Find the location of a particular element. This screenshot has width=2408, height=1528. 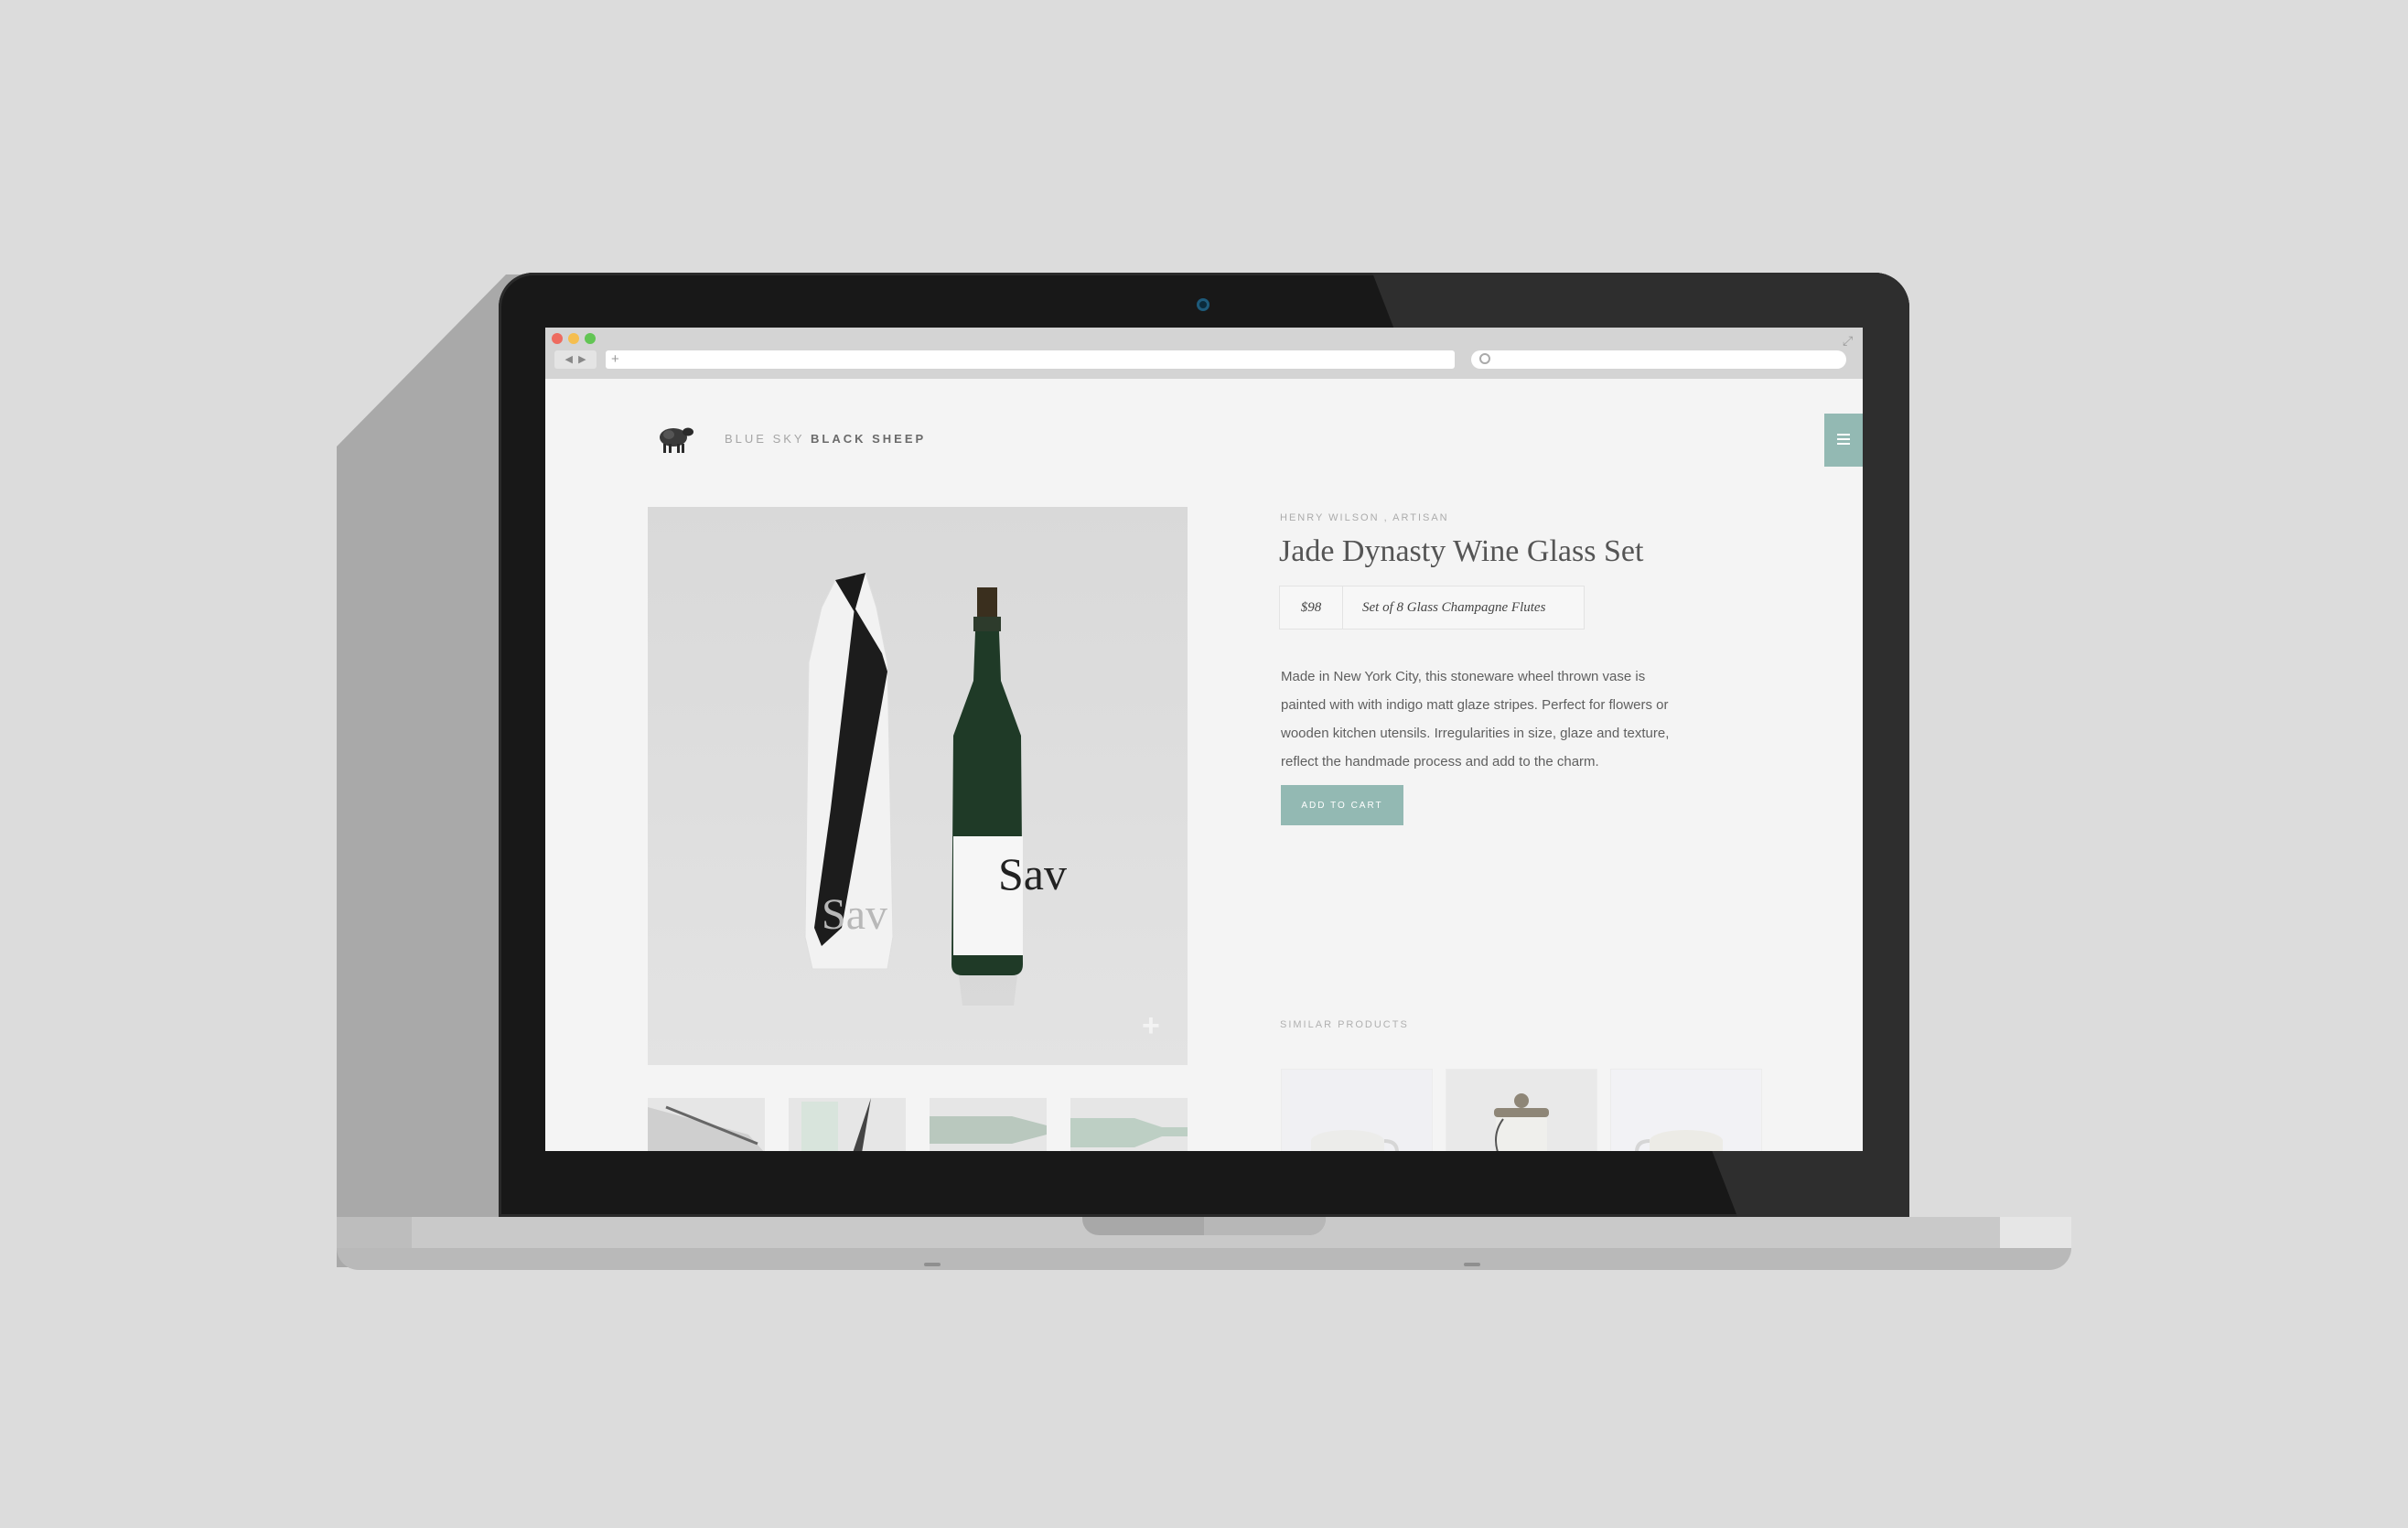

maker-name: HENRY WILSON is located at coordinates (1330, 517).